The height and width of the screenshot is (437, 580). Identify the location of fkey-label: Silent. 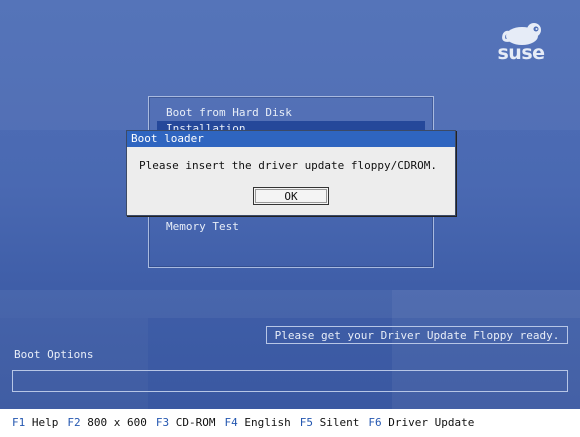
(339, 422).